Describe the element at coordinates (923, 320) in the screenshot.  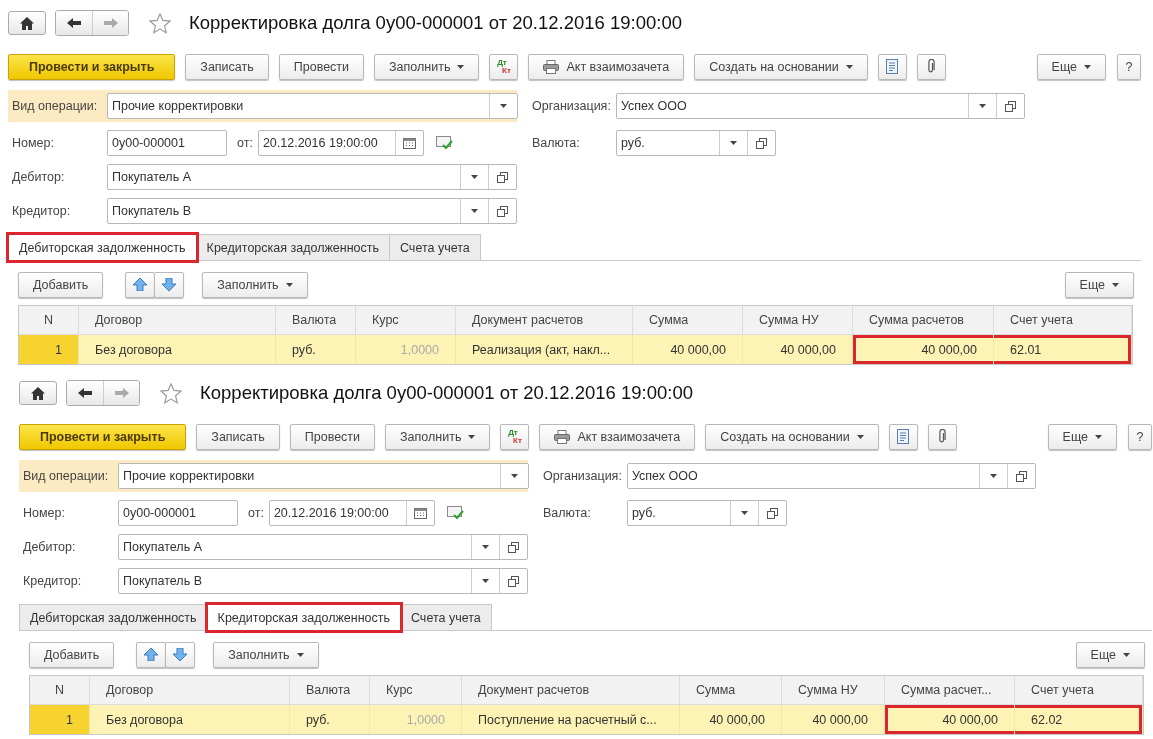
I see `column-header: Сумма расчетов` at that location.